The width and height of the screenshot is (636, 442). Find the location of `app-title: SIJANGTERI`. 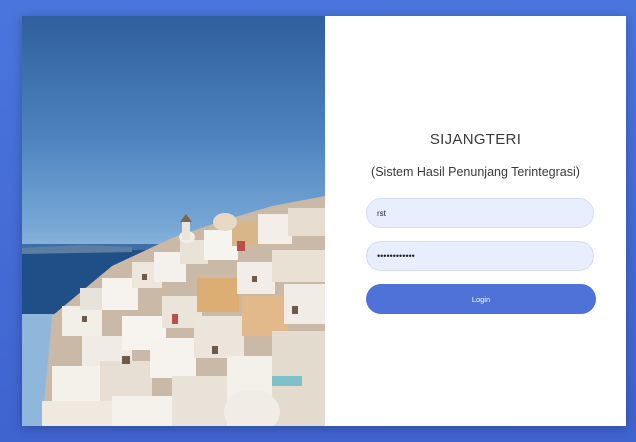

app-title: SIJANGTERI is located at coordinates (475, 139).